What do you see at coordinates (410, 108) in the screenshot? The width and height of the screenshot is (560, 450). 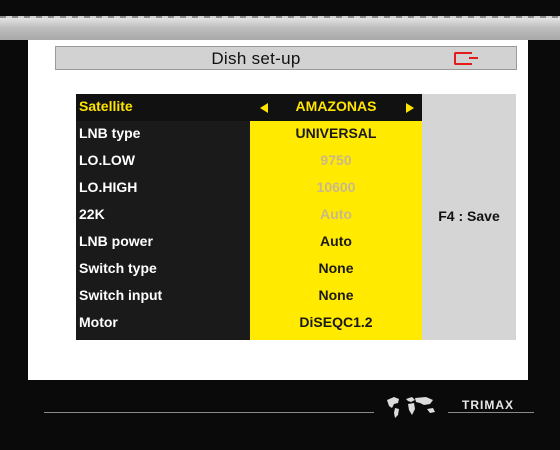 I see `arrow-right-icon` at bounding box center [410, 108].